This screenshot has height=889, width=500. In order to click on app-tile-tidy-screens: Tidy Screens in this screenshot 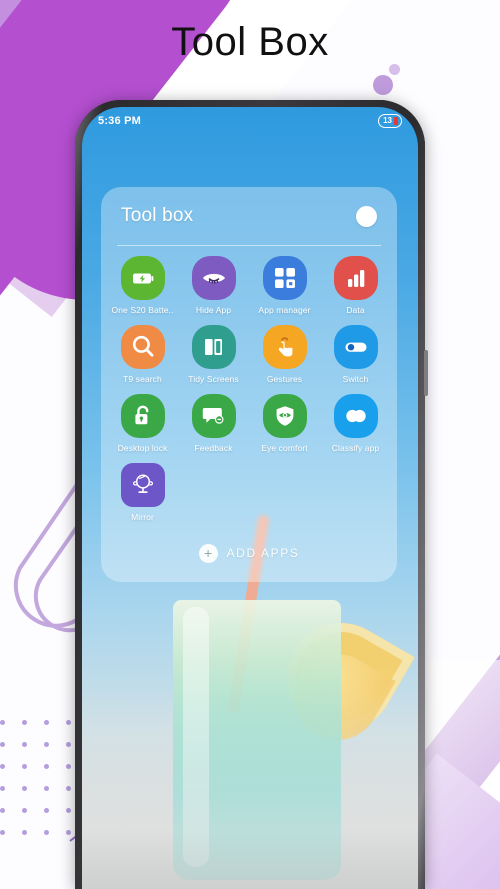, I will do `click(213, 354)`.